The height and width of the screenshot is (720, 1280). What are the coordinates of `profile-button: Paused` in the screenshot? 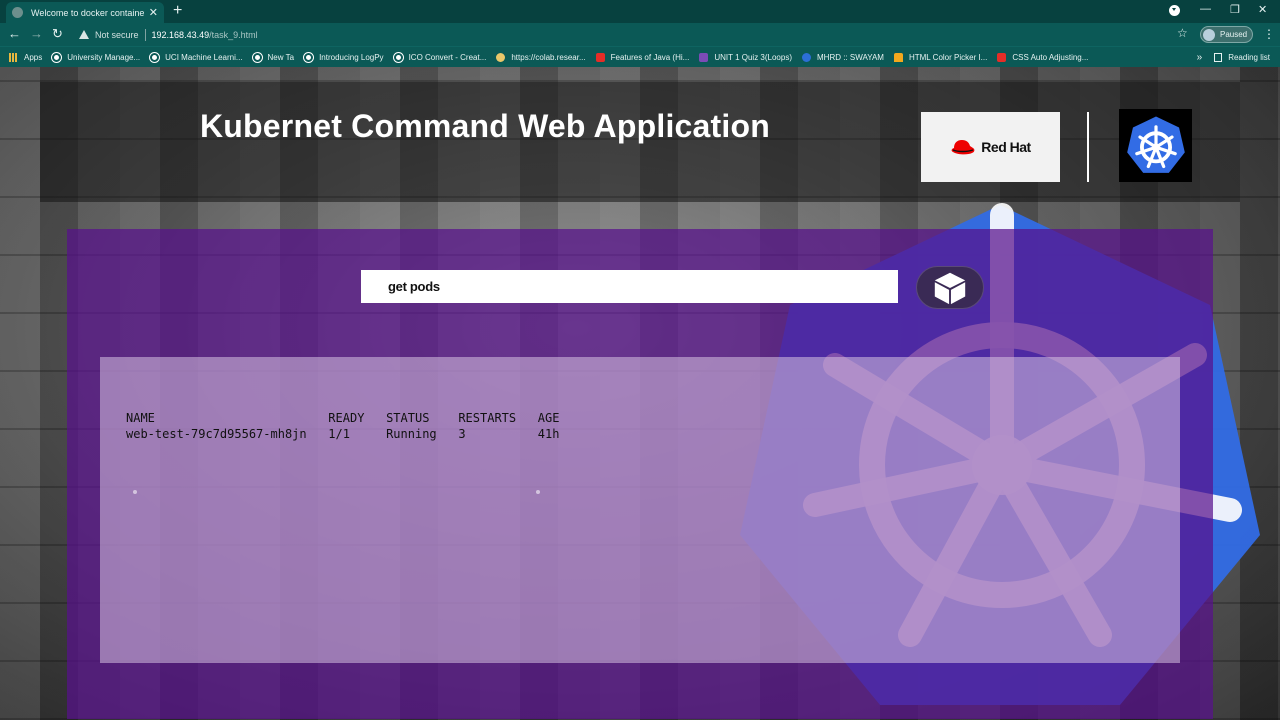 It's located at (1226, 34).